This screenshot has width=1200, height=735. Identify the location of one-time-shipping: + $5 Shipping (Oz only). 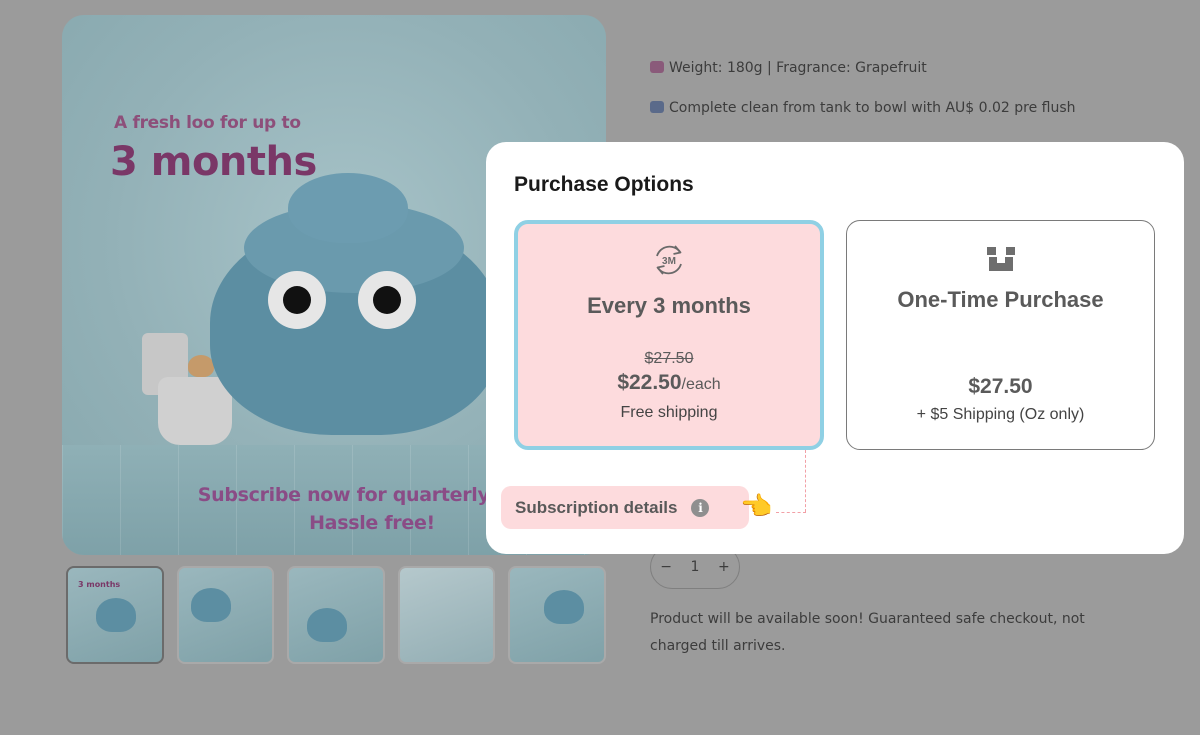
(1000, 414).